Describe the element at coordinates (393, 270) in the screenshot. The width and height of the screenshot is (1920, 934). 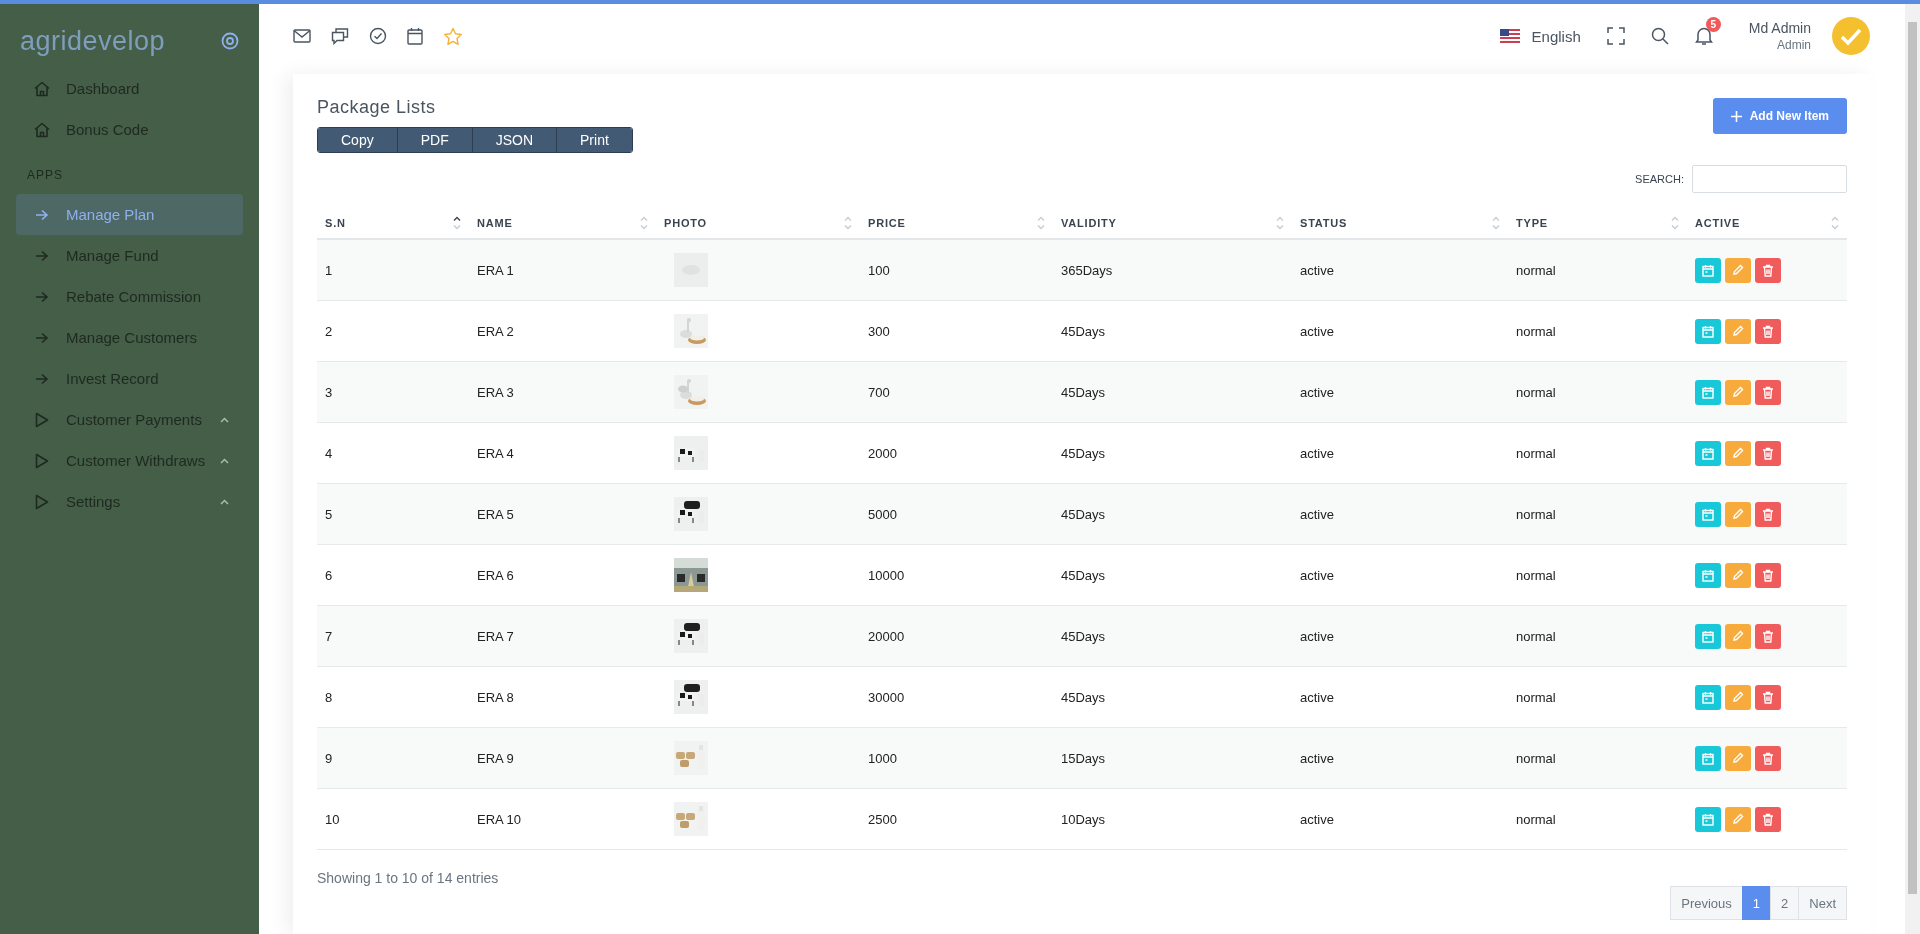
I see `table-cell: 1` at that location.